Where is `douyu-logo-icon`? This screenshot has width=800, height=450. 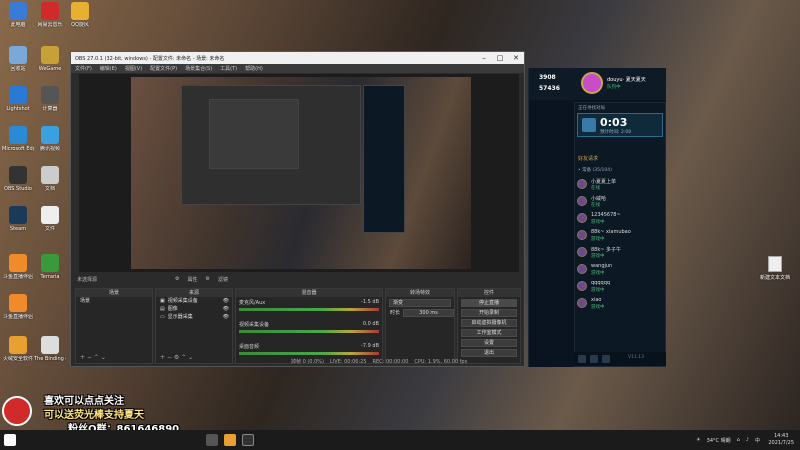
douyu-logo-icon is located at coordinates (17, 411).